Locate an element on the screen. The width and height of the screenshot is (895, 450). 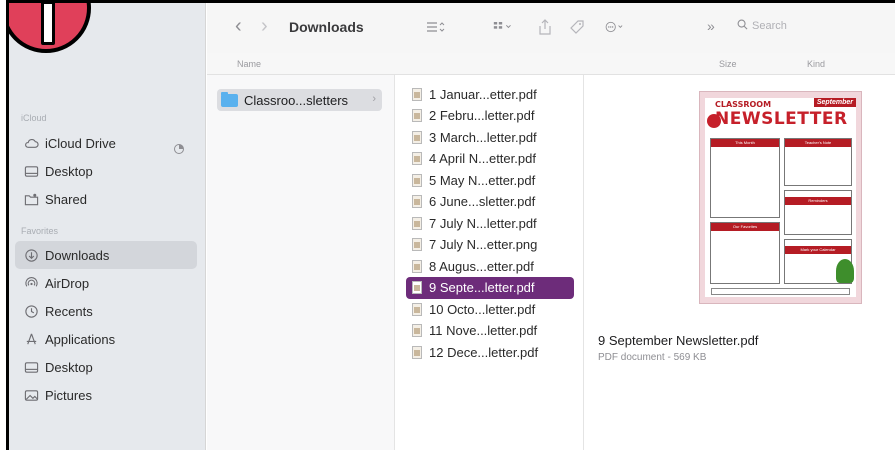
share-icon is located at coordinates (545, 29).